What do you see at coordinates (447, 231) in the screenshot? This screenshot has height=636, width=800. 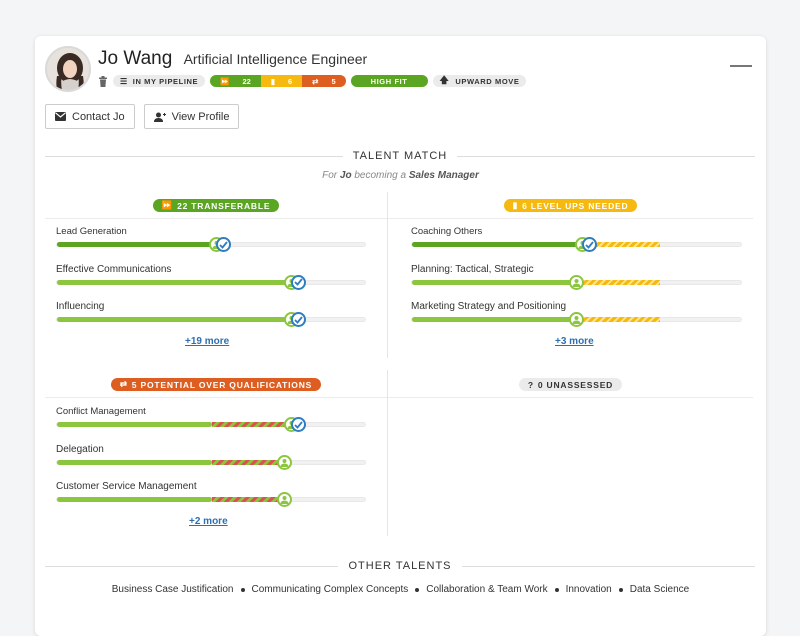 I see `skill-label: Coaching Others` at bounding box center [447, 231].